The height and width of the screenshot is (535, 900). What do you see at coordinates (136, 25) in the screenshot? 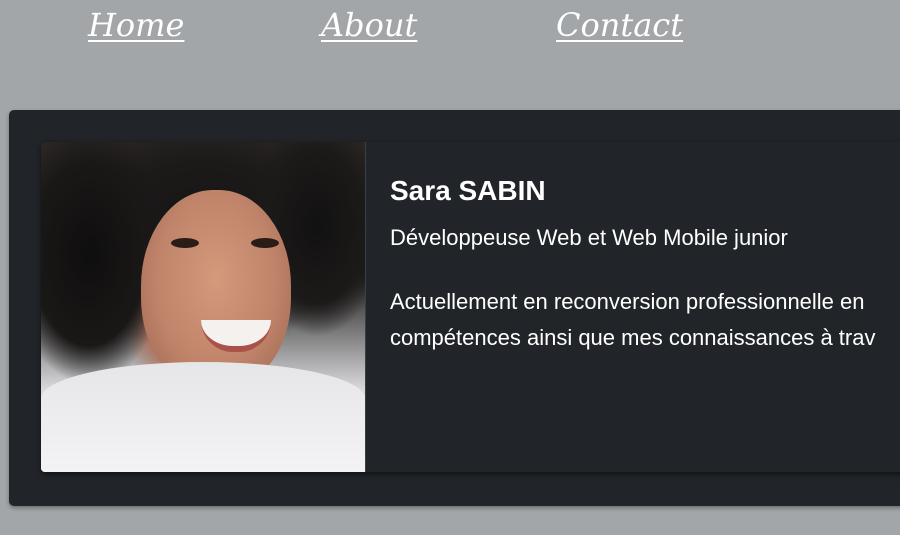
I see `nav-link-home: Home` at bounding box center [136, 25].